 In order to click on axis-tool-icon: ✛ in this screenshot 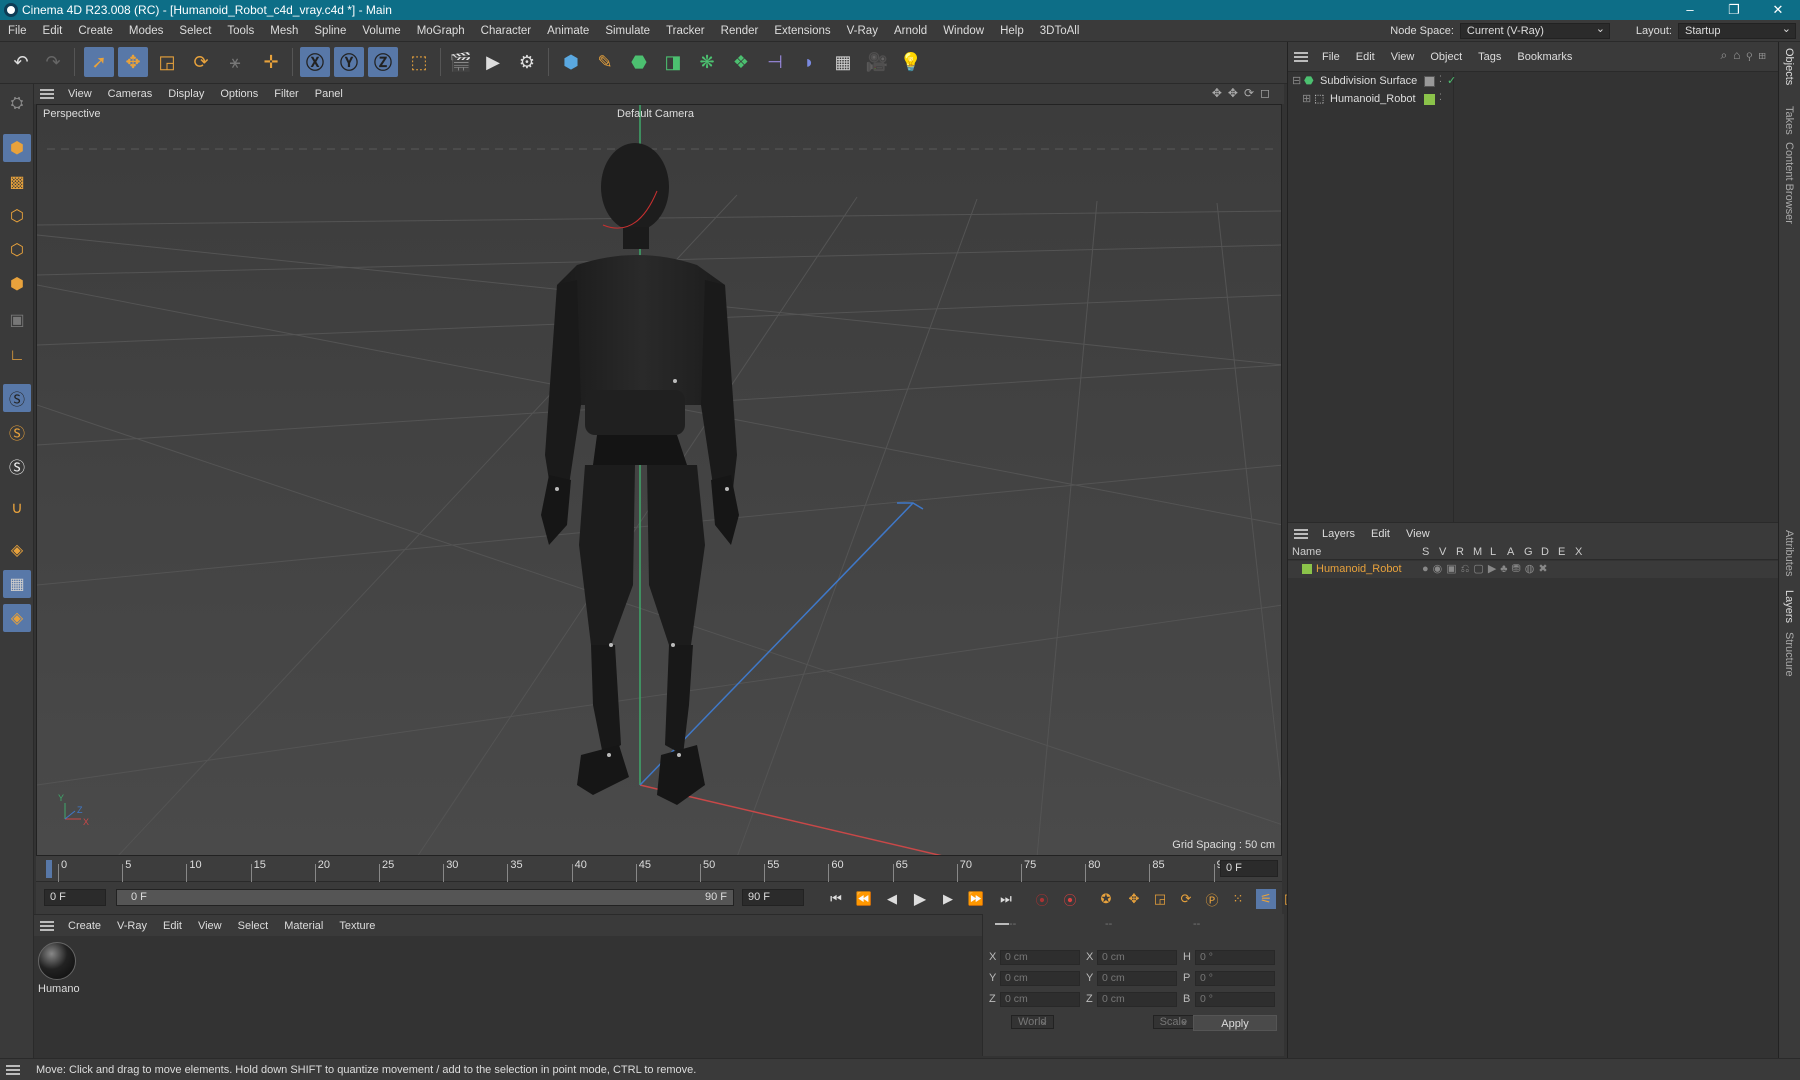, I will do `click(271, 62)`.